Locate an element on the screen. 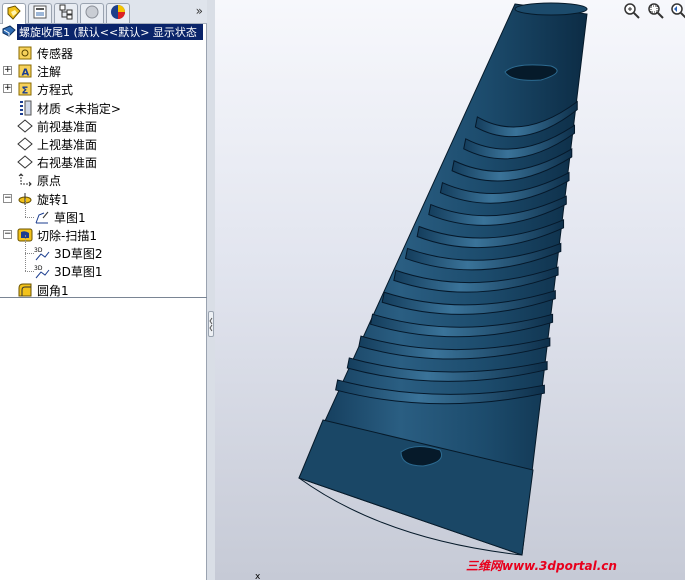  feature-manager-icon is located at coordinates (14, 14).